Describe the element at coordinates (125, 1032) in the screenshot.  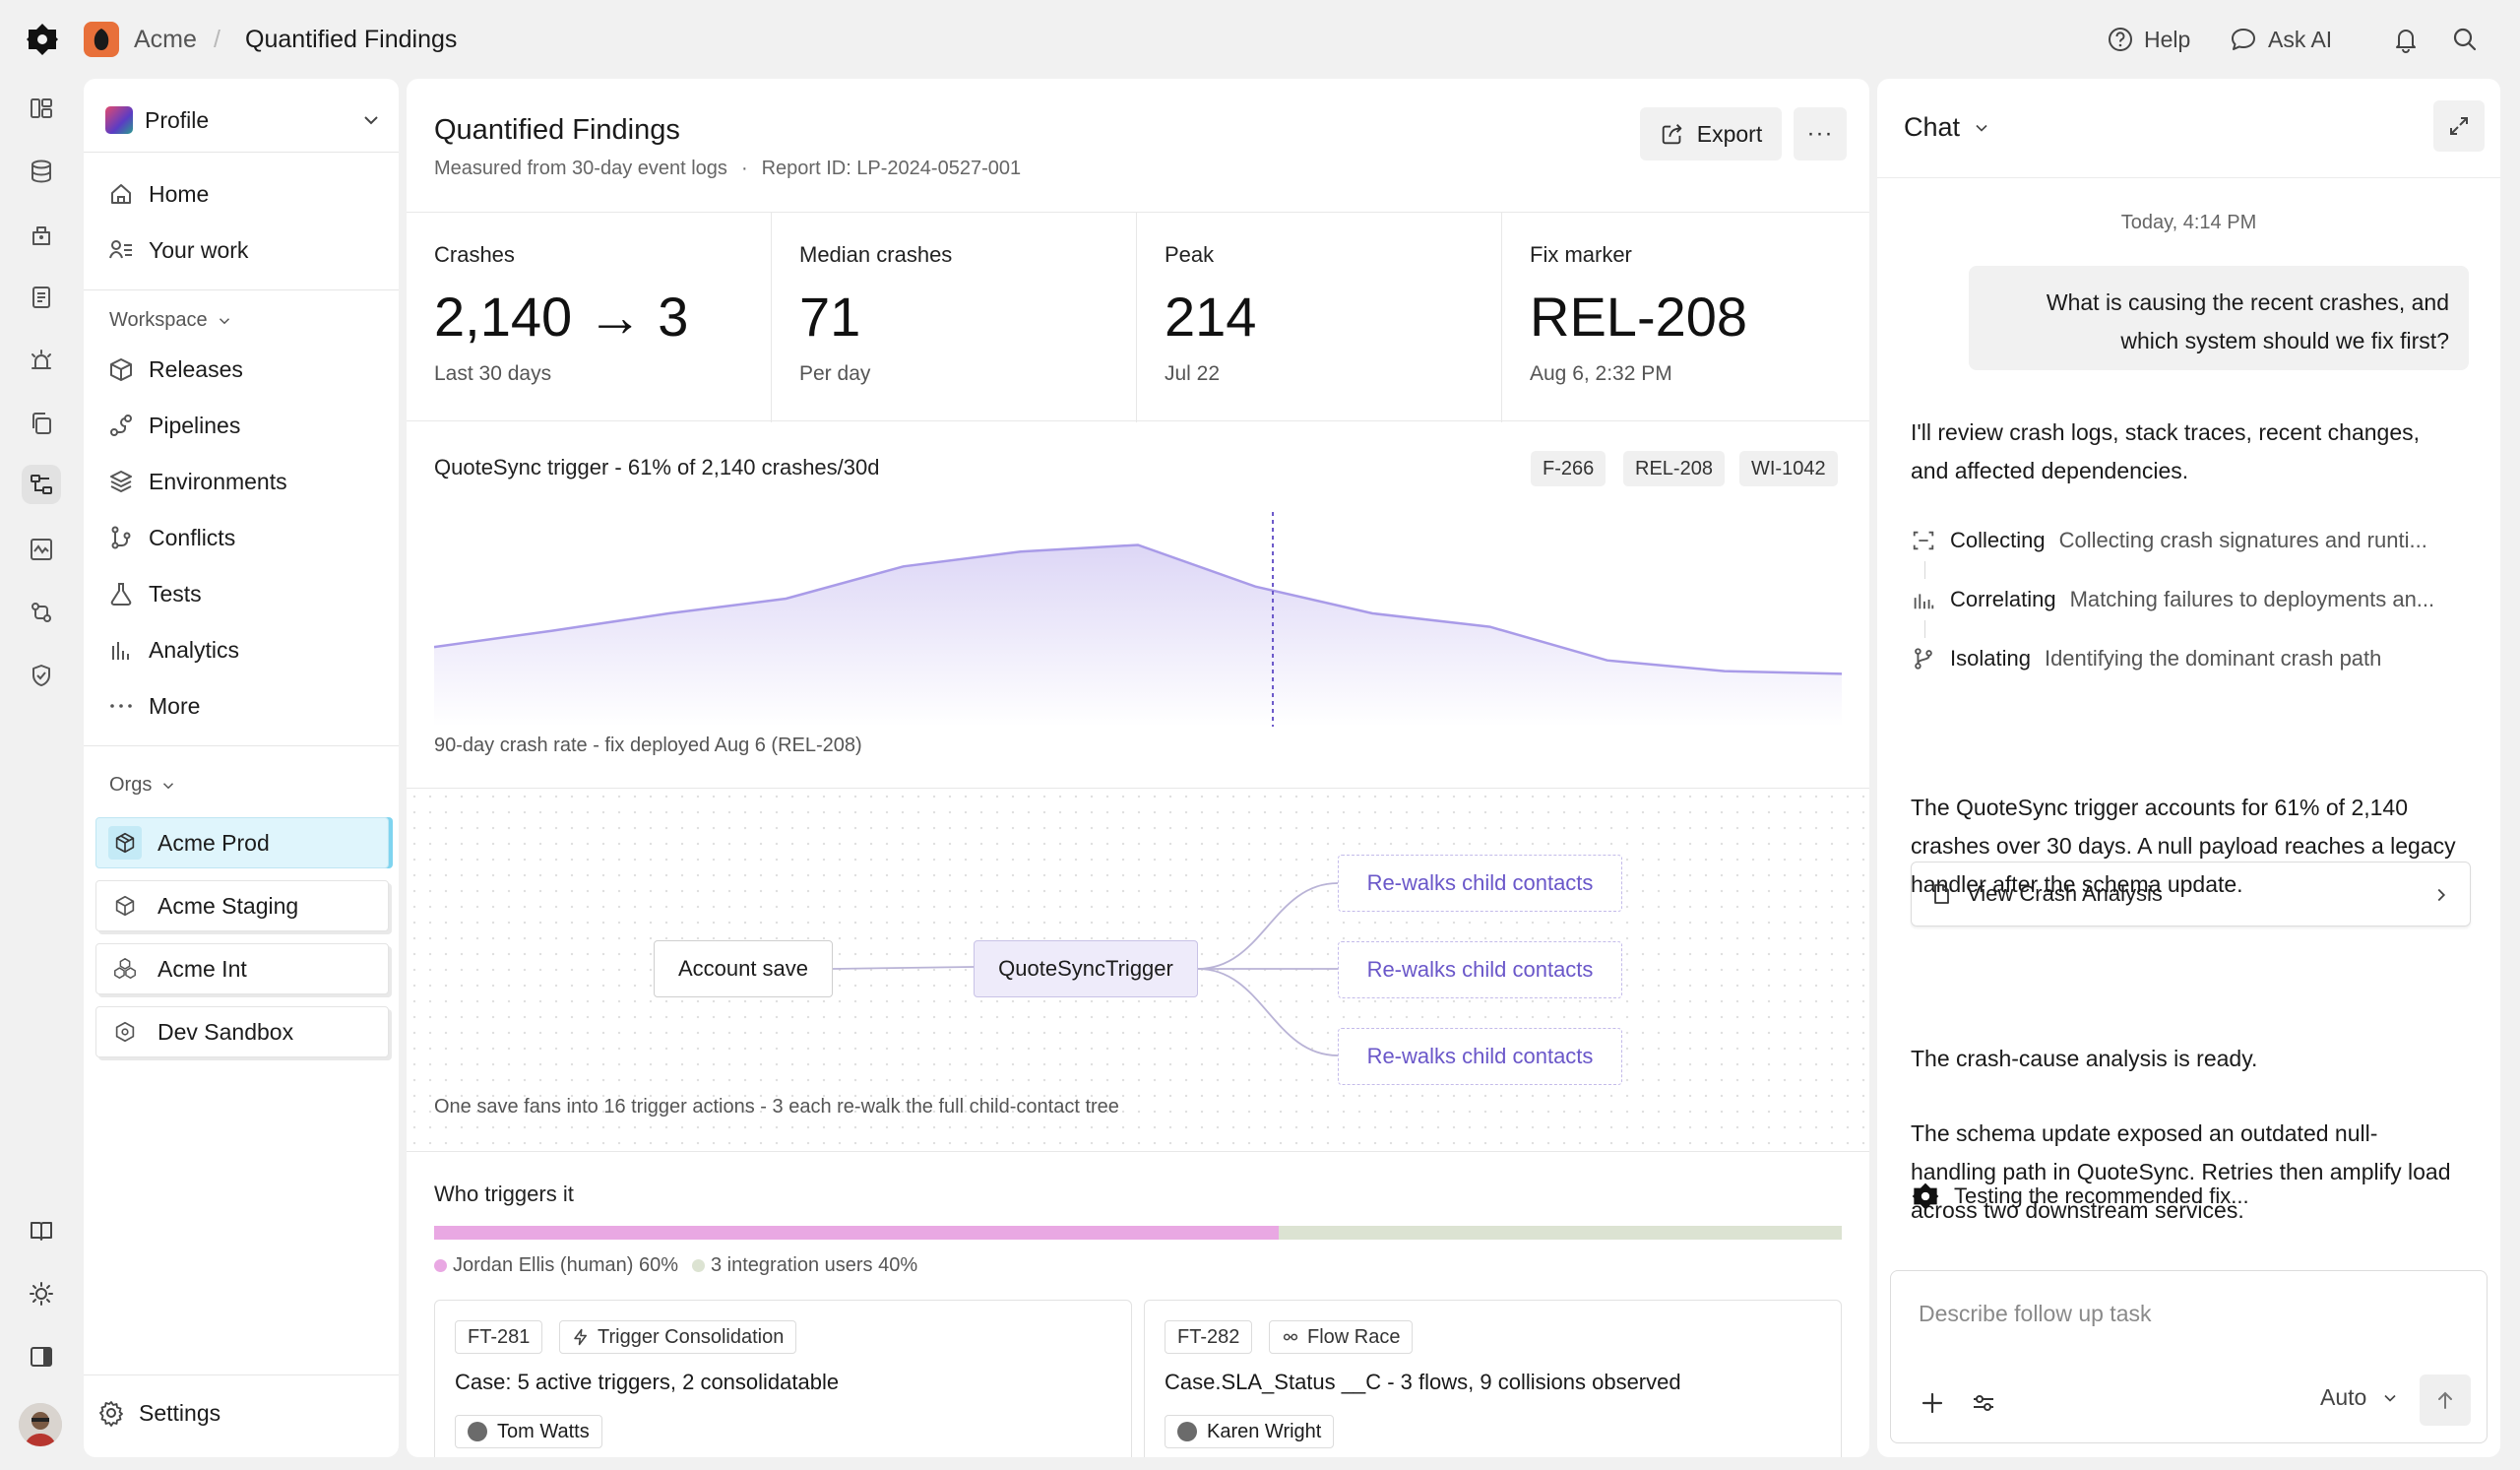
I see `sandbox-cube-icon` at that location.